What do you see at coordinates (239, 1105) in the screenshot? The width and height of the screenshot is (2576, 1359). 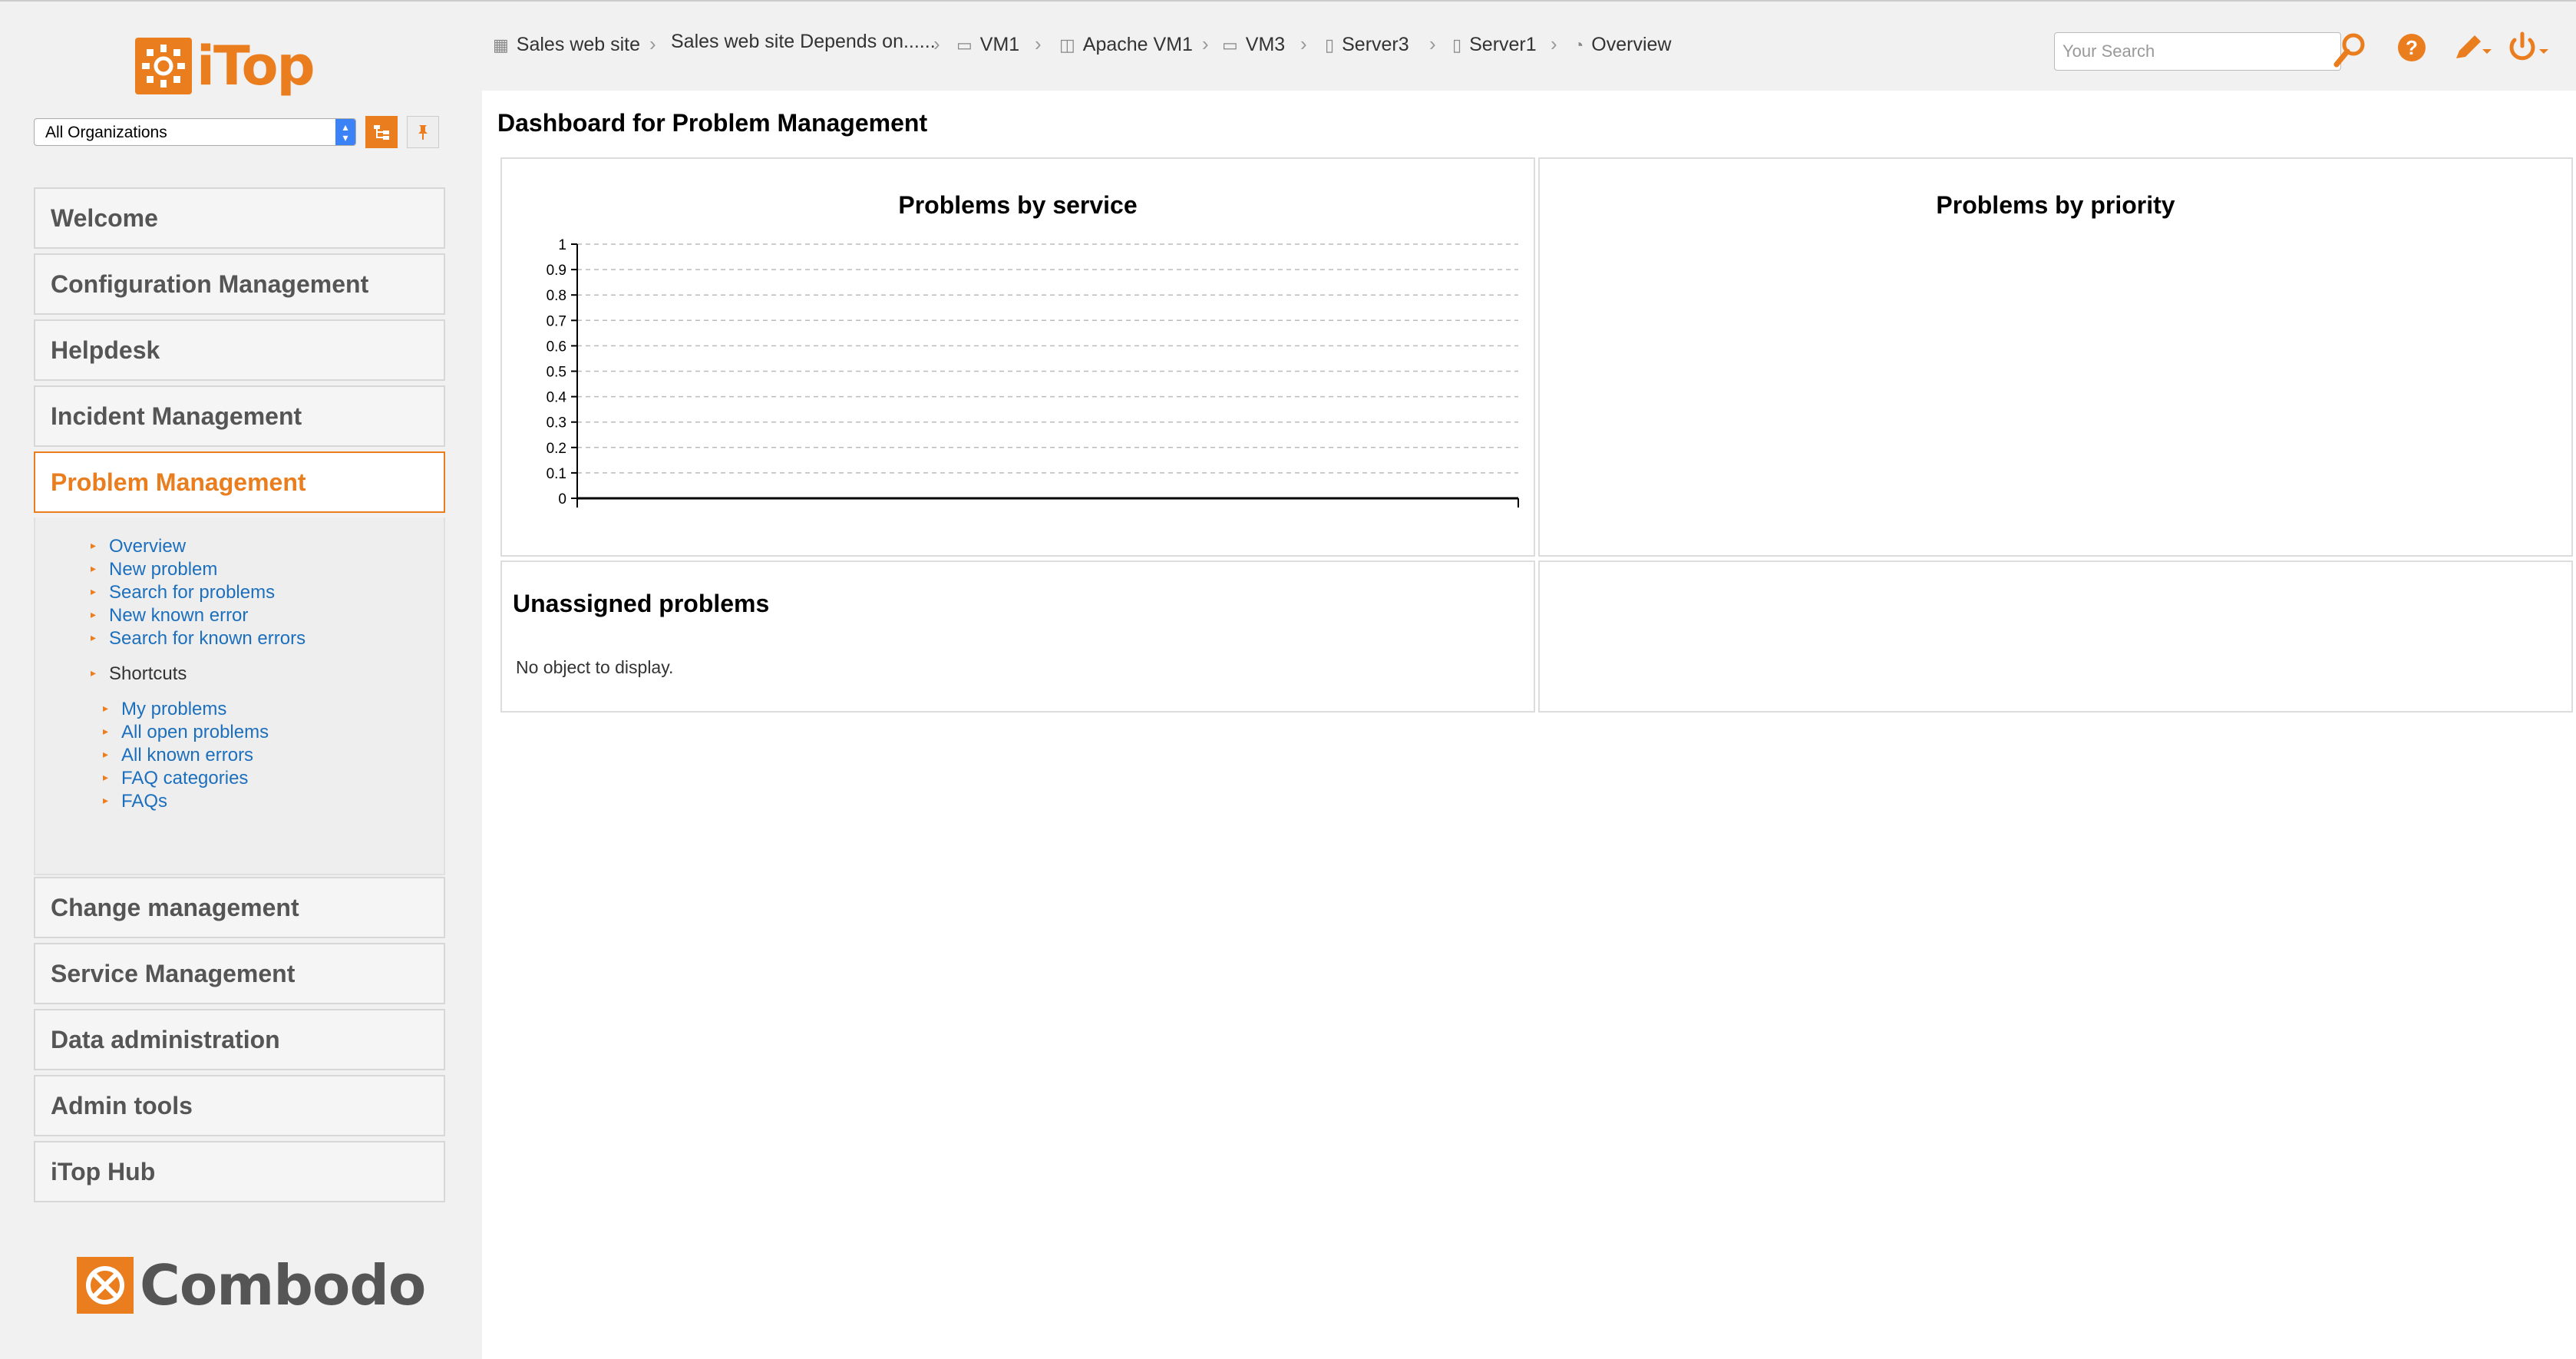 I see `menu-admin-tools: Admin tools` at bounding box center [239, 1105].